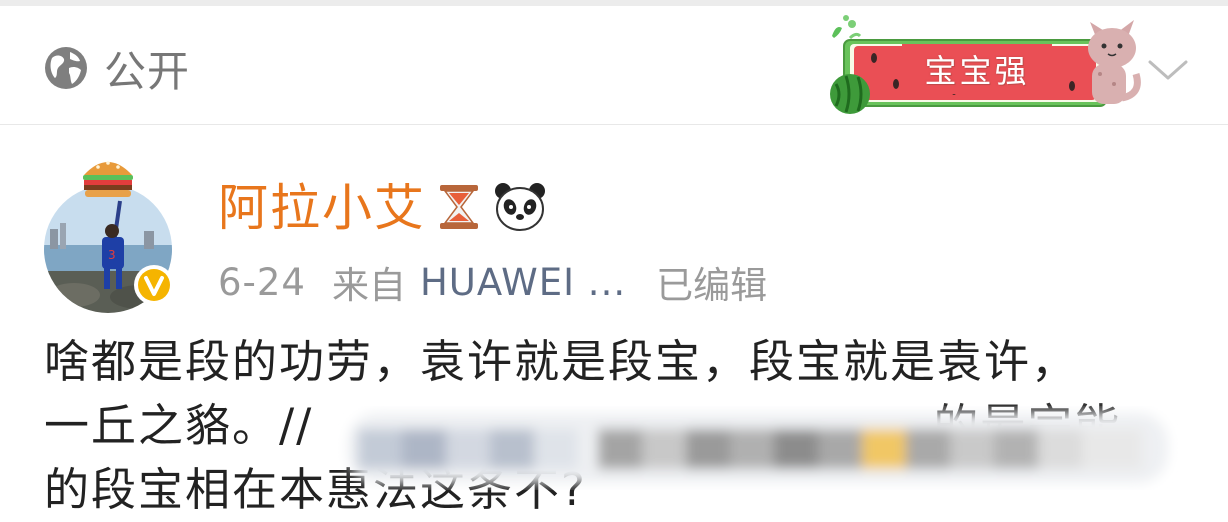  Describe the element at coordinates (179, 425) in the screenshot. I see `content-line-2-prefix: 一丘之貉。//` at that location.